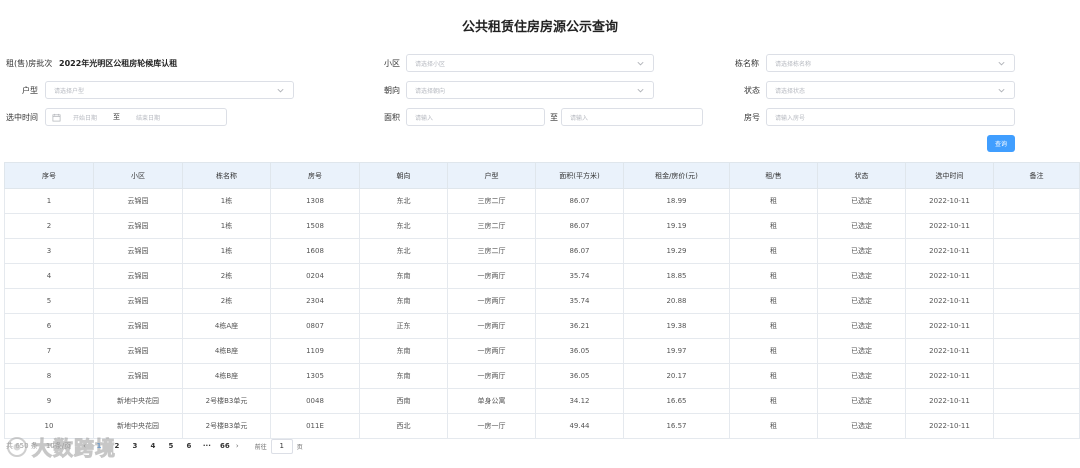  What do you see at coordinates (491, 426) in the screenshot?
I see `cell-layout: 一房一厅` at bounding box center [491, 426].